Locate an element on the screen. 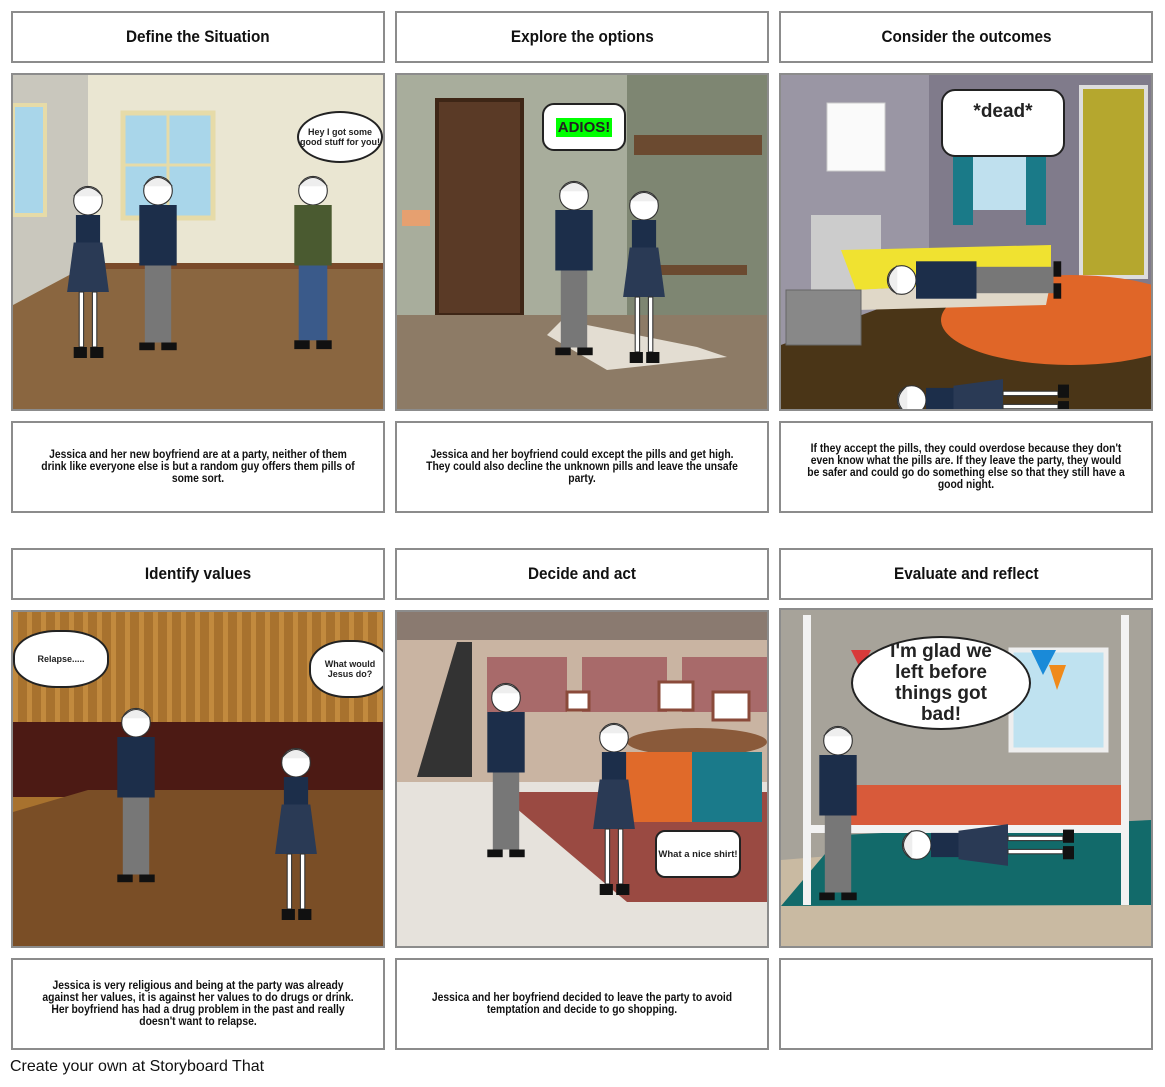 The image size is (1165, 1087). speech-bubble: What a nice shirt! is located at coordinates (698, 854).